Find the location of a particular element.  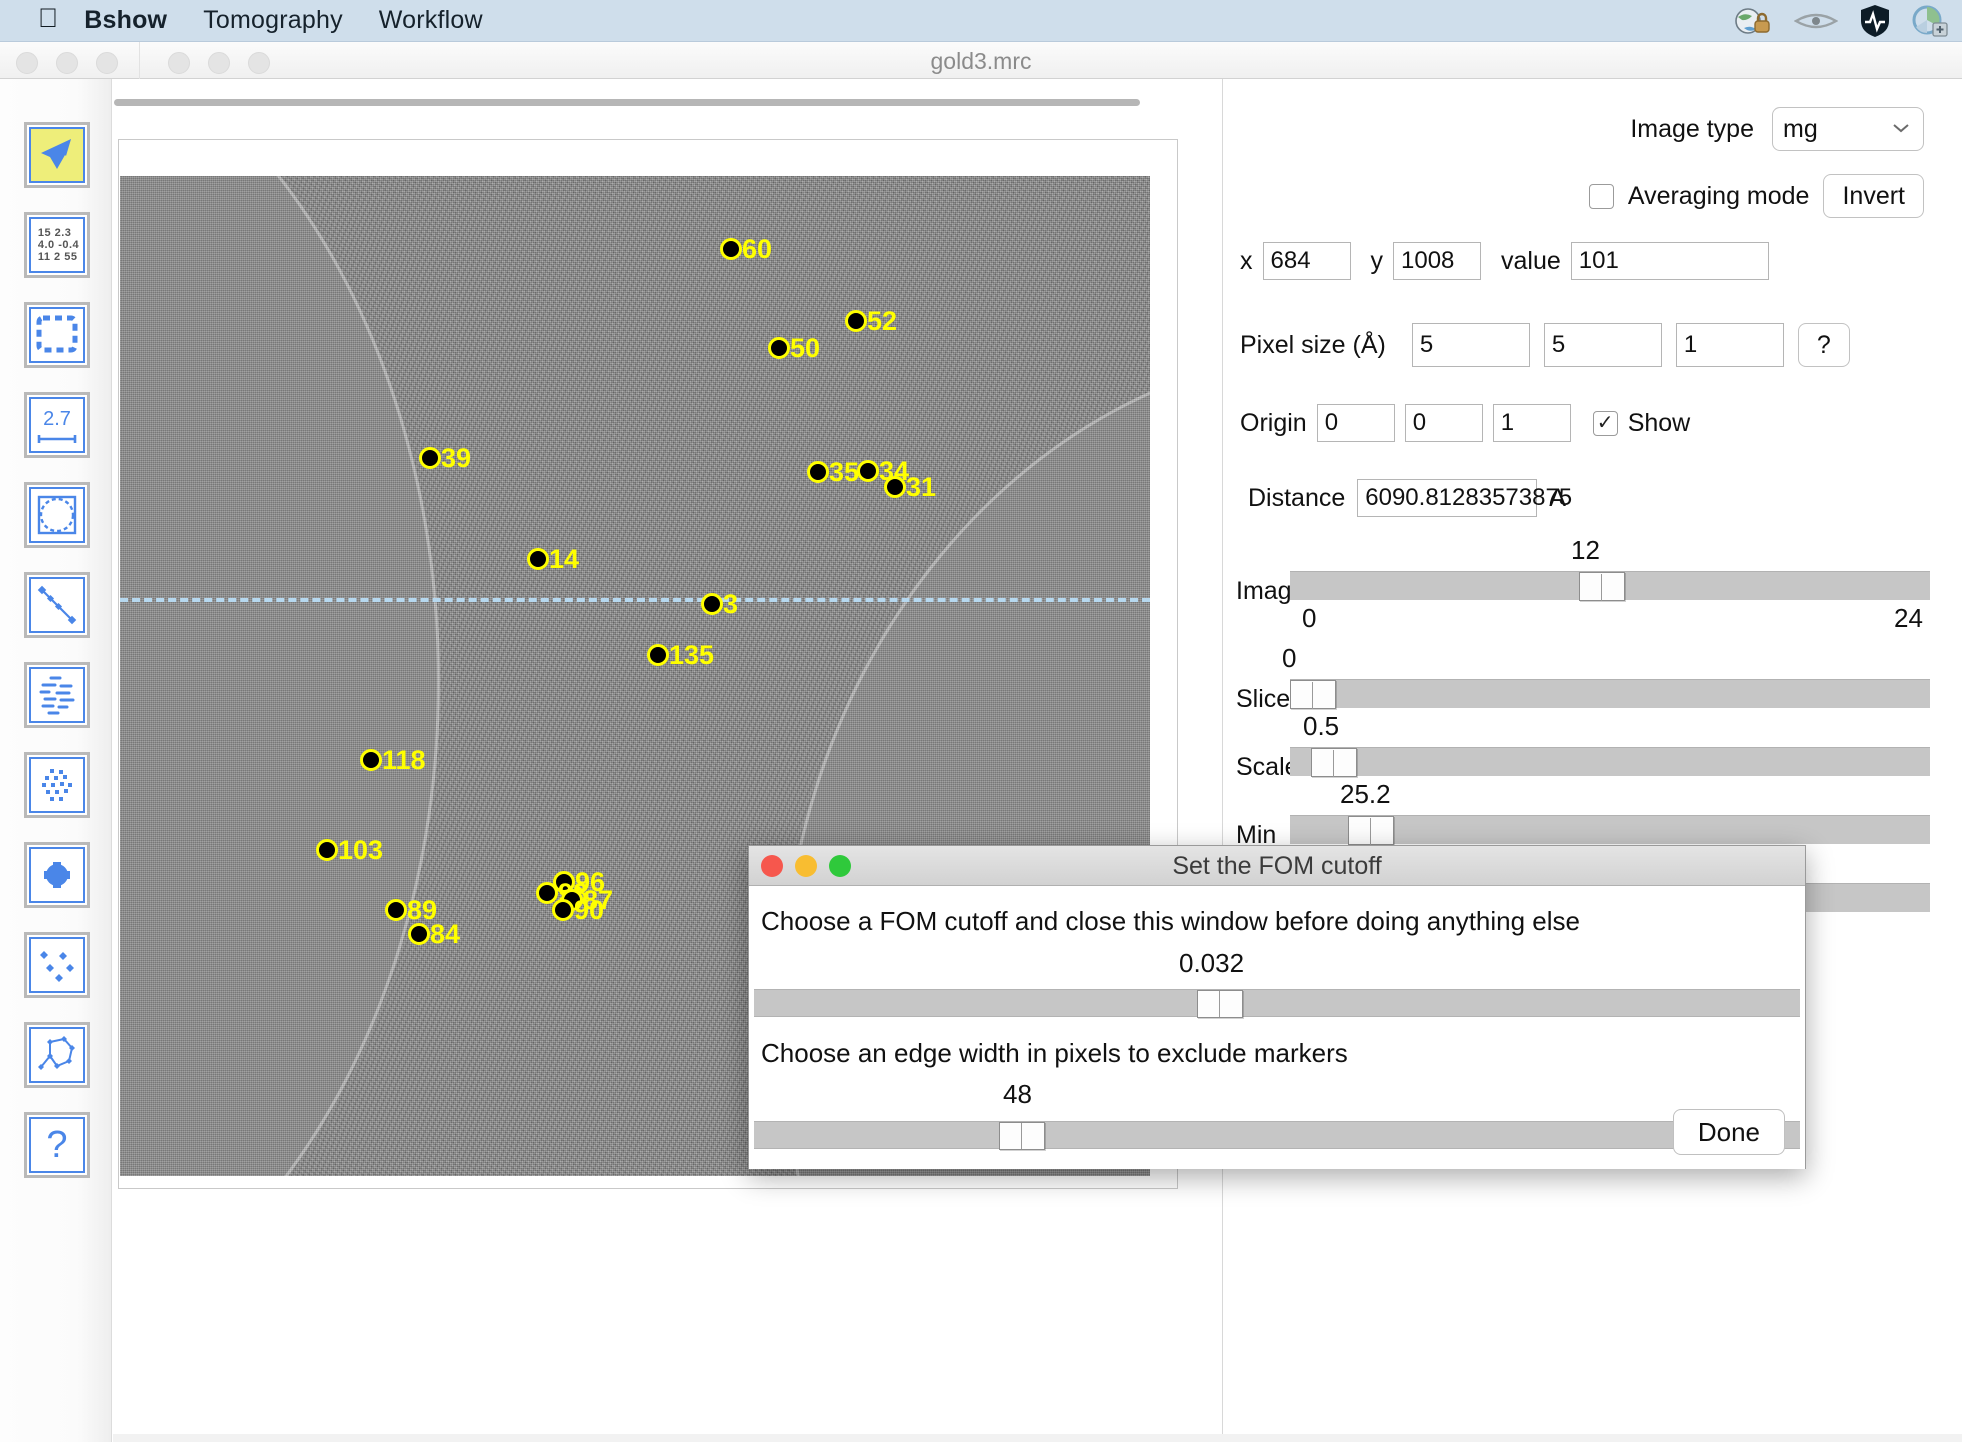

image-type-select: mgrecpsft is located at coordinates (1848, 129).